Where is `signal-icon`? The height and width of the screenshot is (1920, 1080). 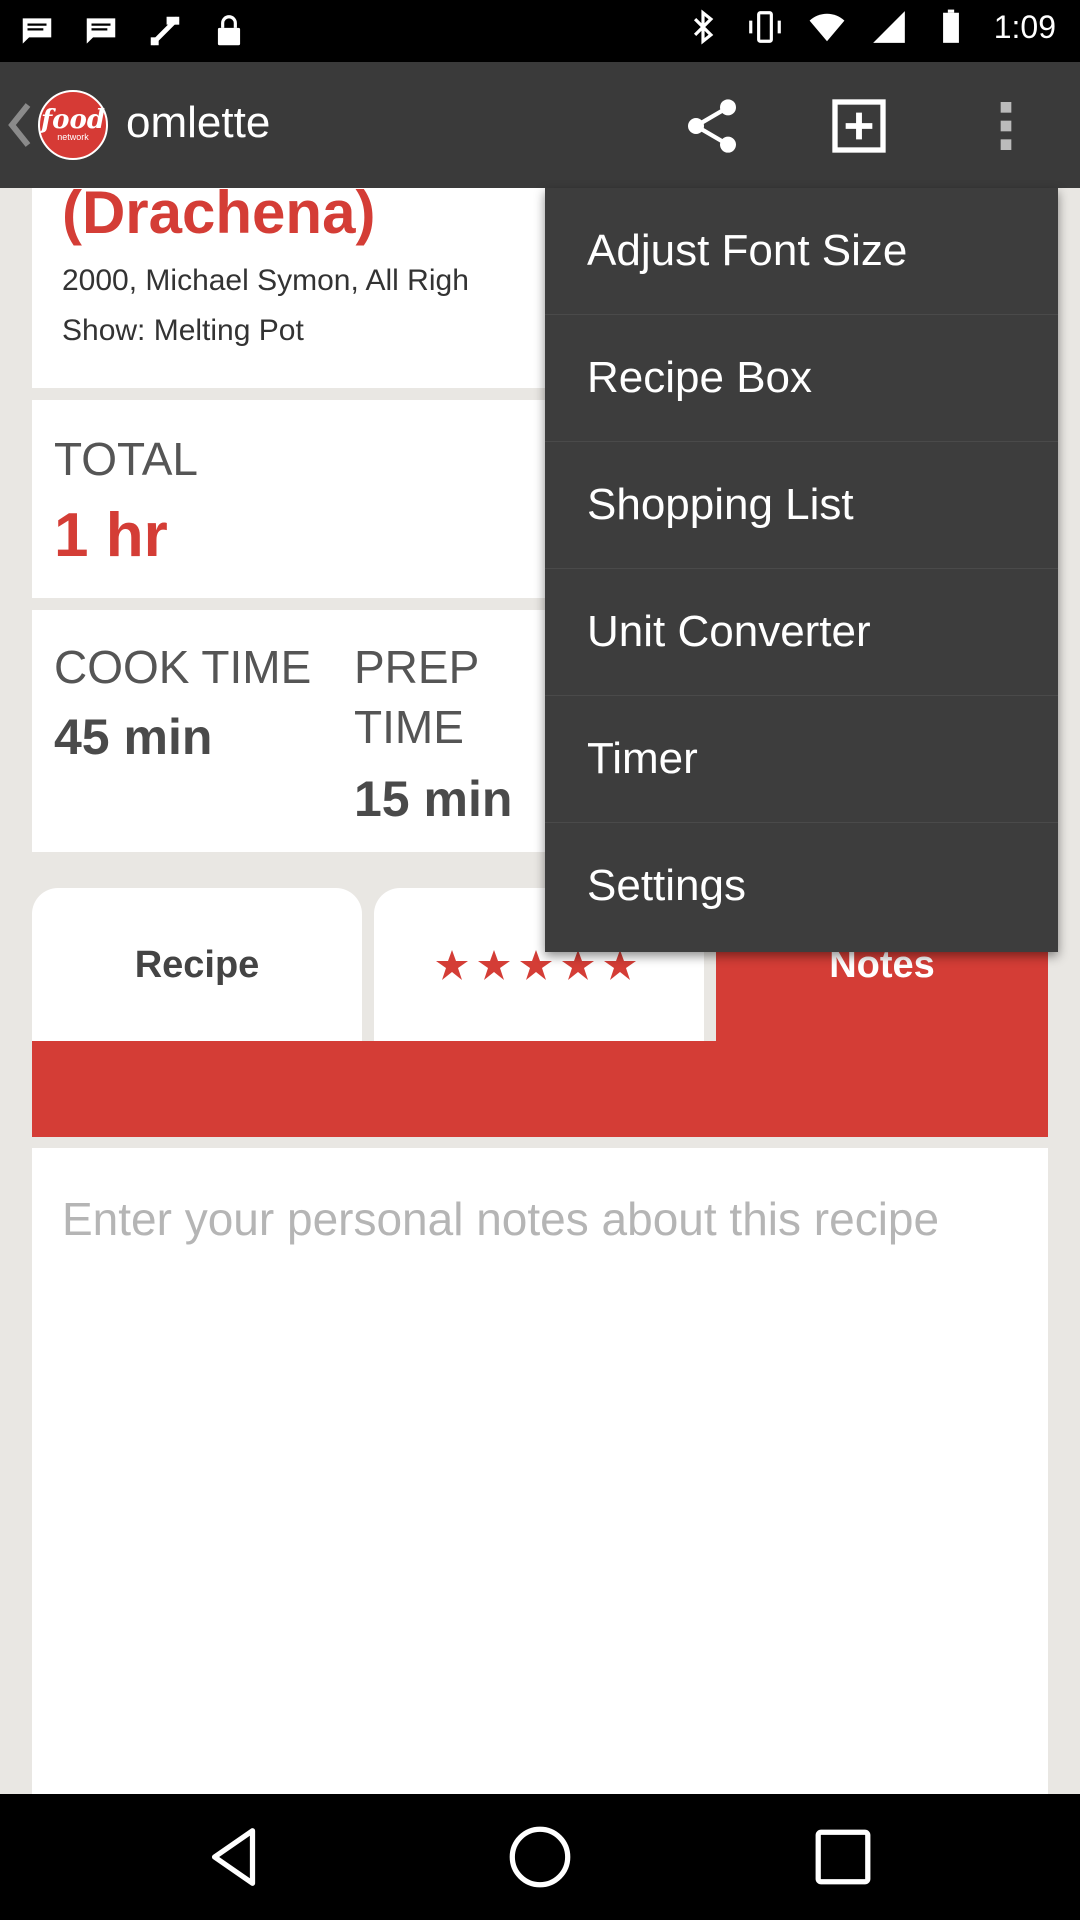
signal-icon is located at coordinates (888, 27).